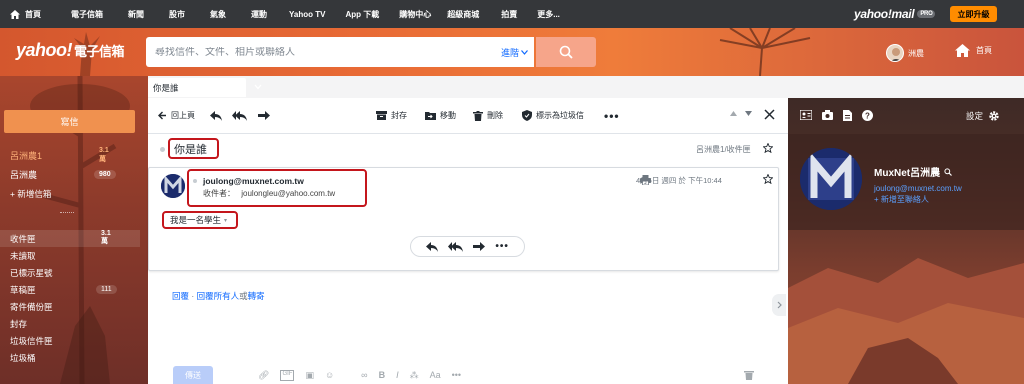 This screenshot has width=1024, height=384. I want to click on body-expand-caret: ▾, so click(225, 220).